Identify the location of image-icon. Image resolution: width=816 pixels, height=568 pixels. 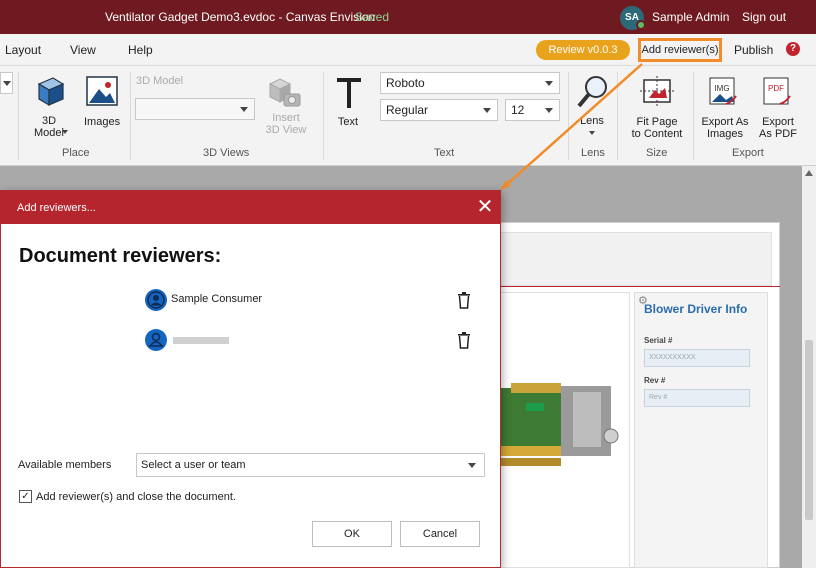
(102, 91).